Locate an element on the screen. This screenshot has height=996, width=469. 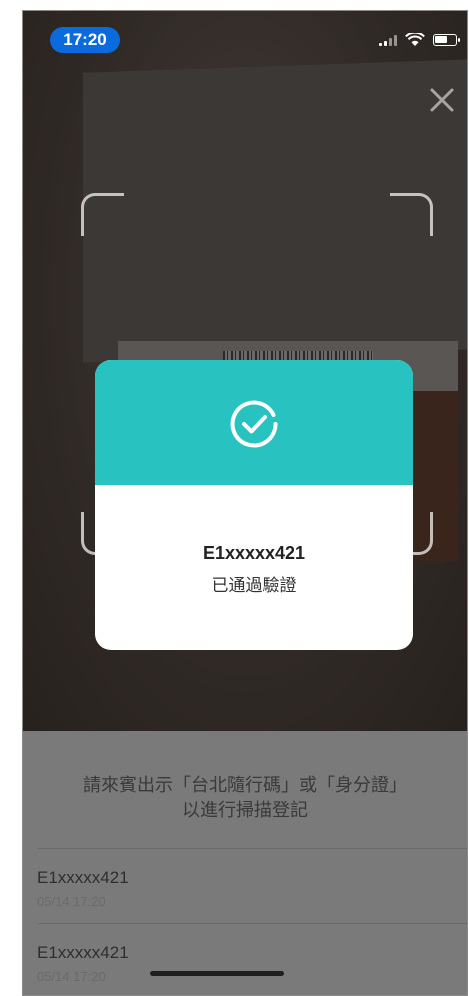
status-icons is located at coordinates (419, 40).